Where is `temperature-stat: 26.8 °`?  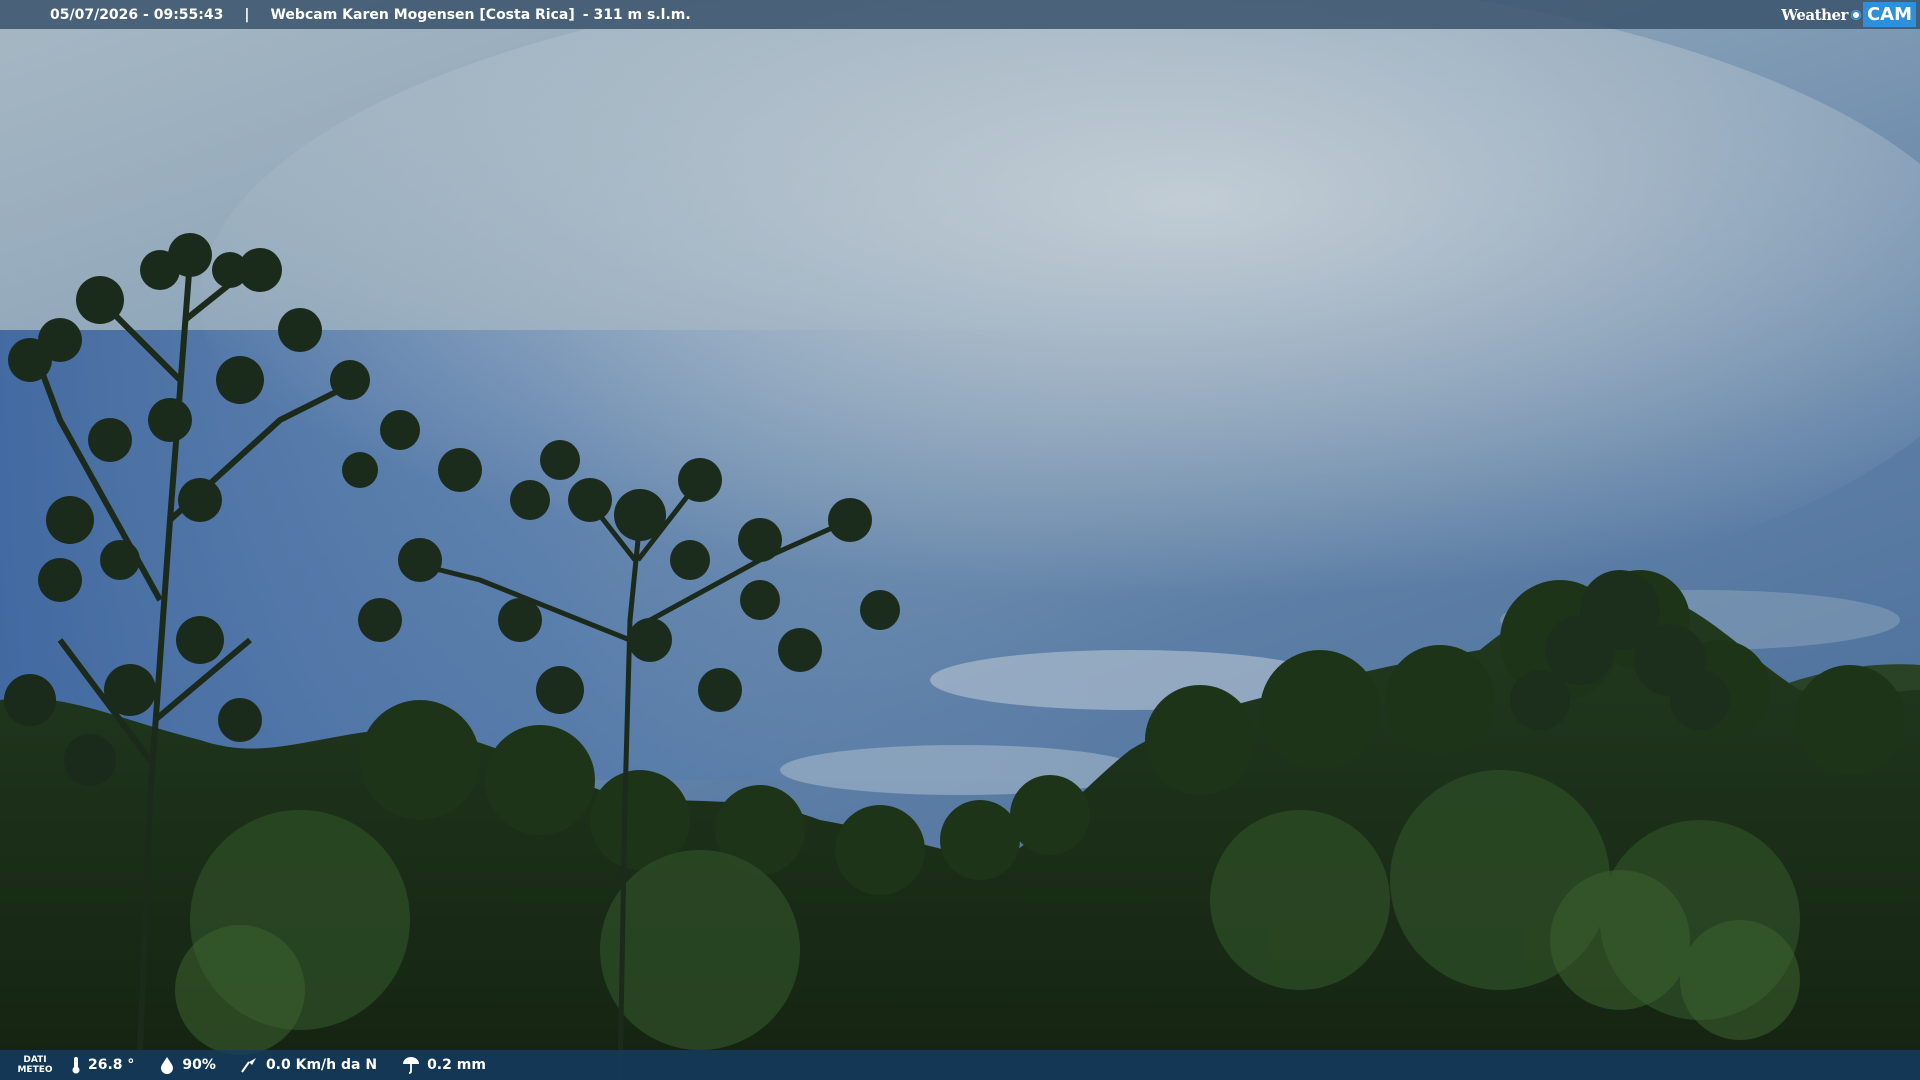 temperature-stat: 26.8 ° is located at coordinates (102, 1065).